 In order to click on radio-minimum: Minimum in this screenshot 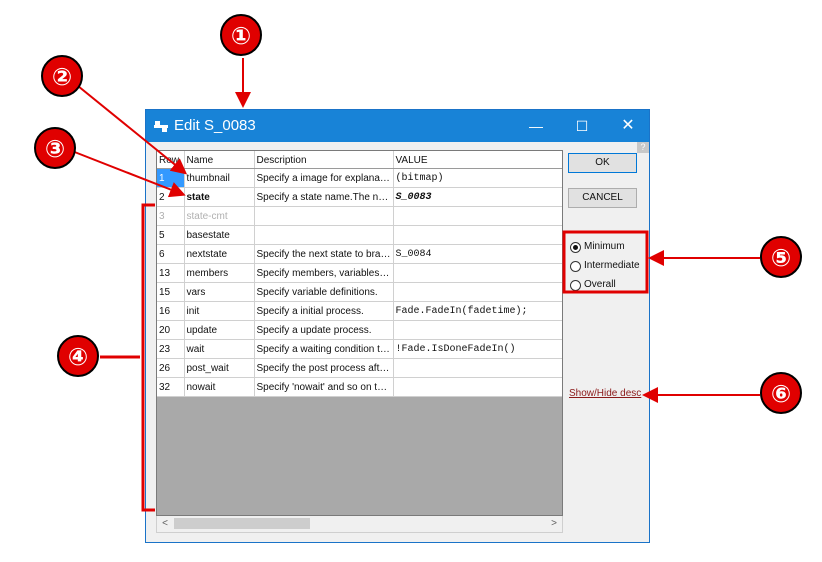, I will do `click(611, 247)`.